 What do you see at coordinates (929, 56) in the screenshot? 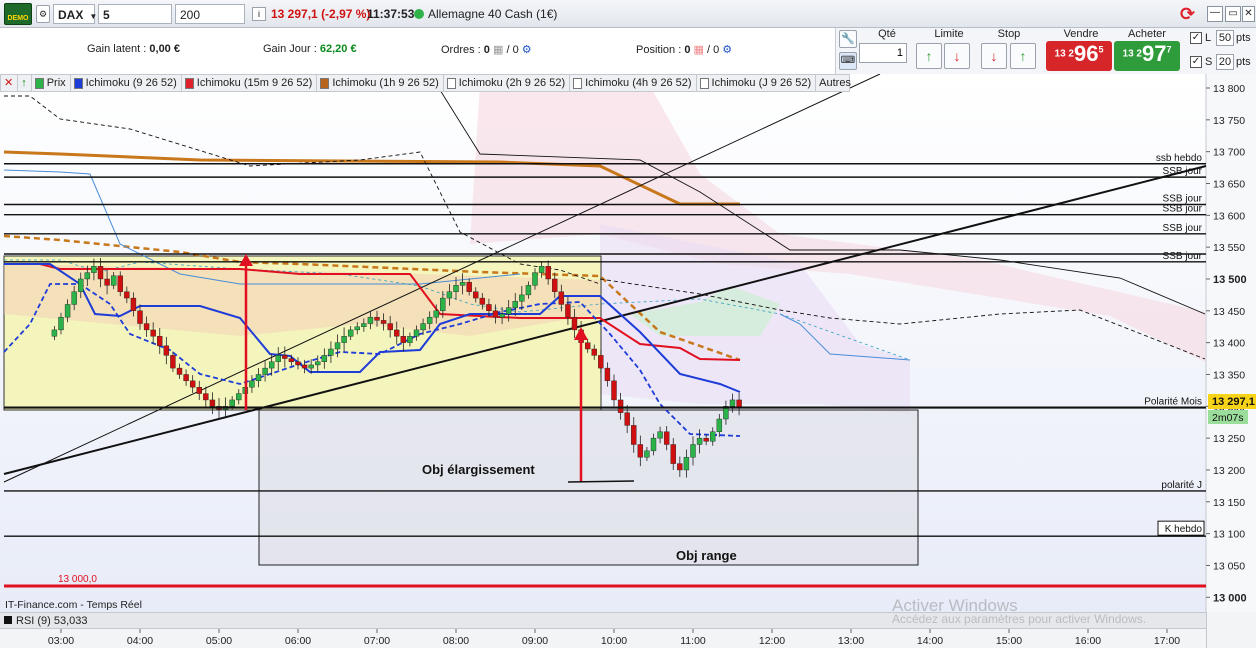
I see `limit-buy-icon: ↑` at bounding box center [929, 56].